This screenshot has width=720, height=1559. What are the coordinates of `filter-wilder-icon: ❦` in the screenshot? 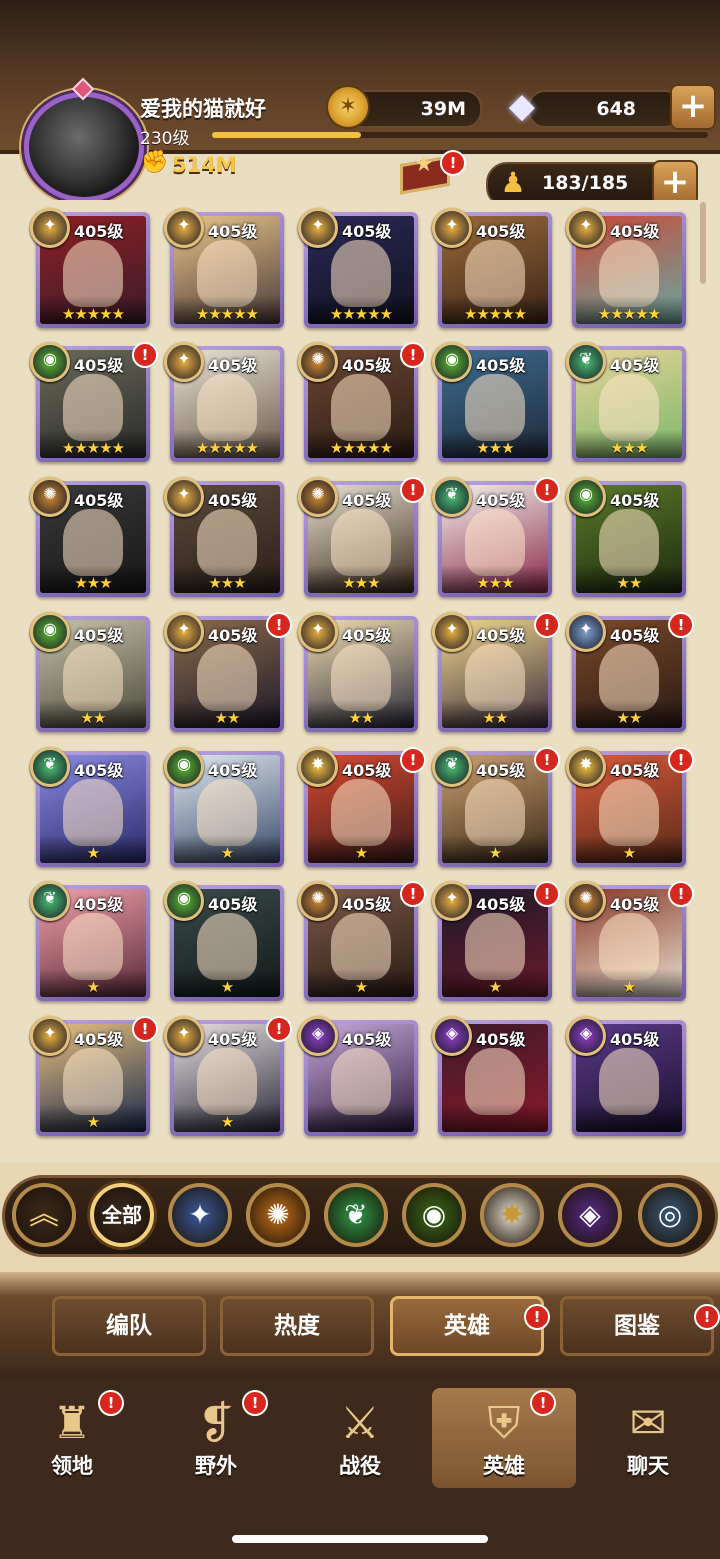 It's located at (356, 1215).